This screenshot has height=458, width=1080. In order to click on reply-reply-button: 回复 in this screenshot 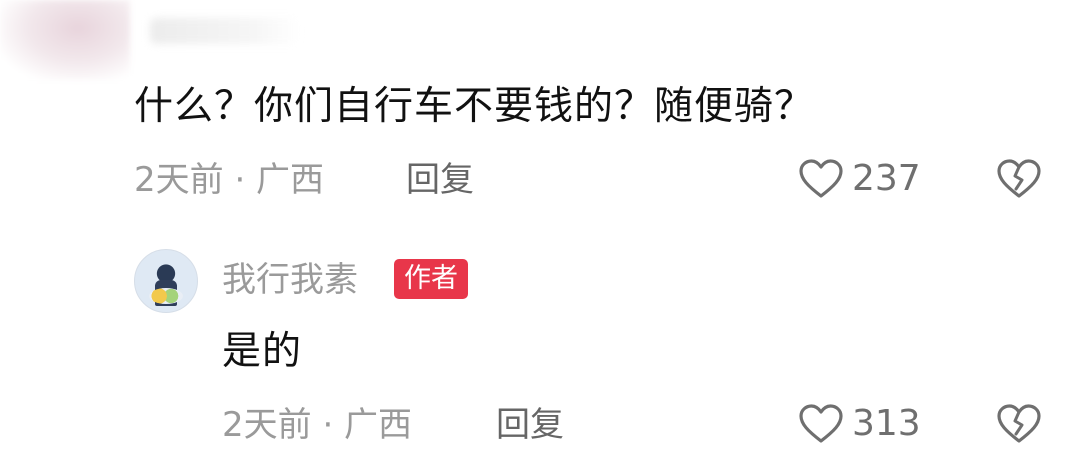, I will do `click(530, 425)`.